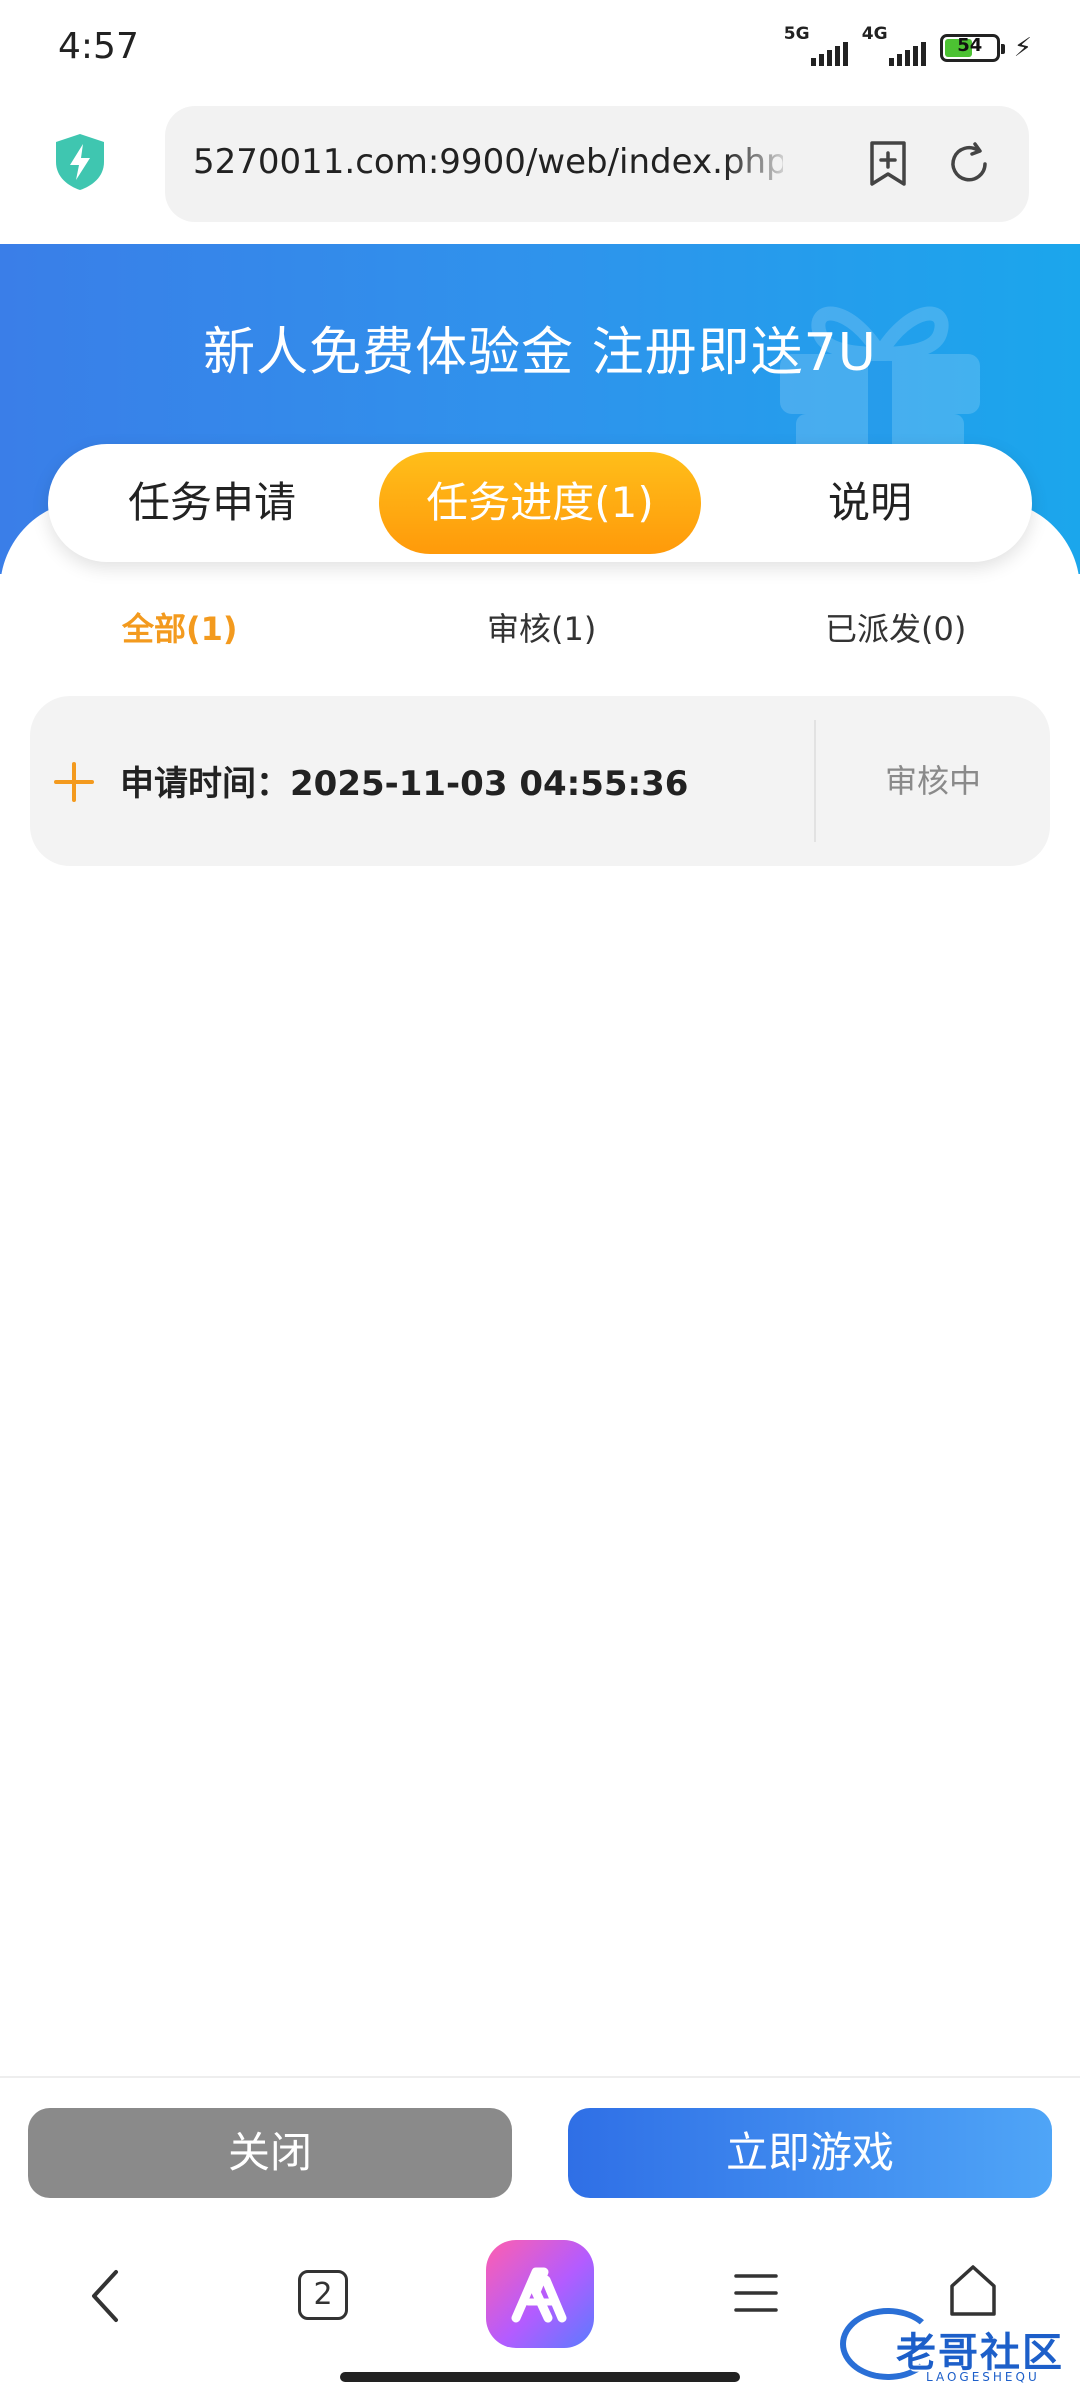 This screenshot has height=2400, width=1080. I want to click on browser-toolbar: 5270011.com:9900/web/index.php, so click(540, 170).